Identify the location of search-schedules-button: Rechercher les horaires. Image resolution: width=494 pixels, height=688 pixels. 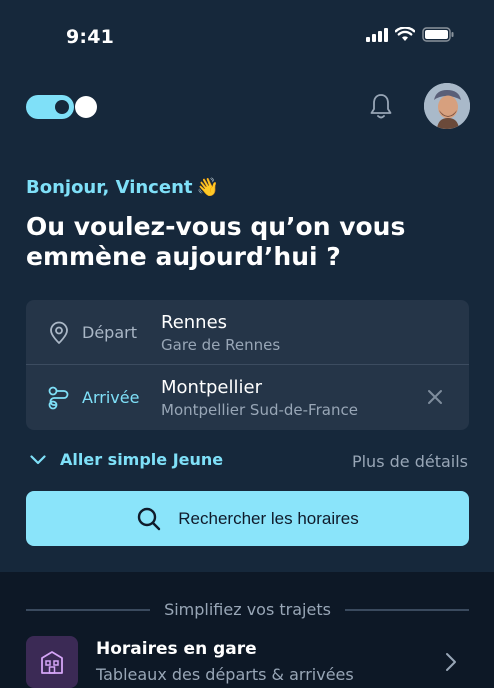
(247, 518).